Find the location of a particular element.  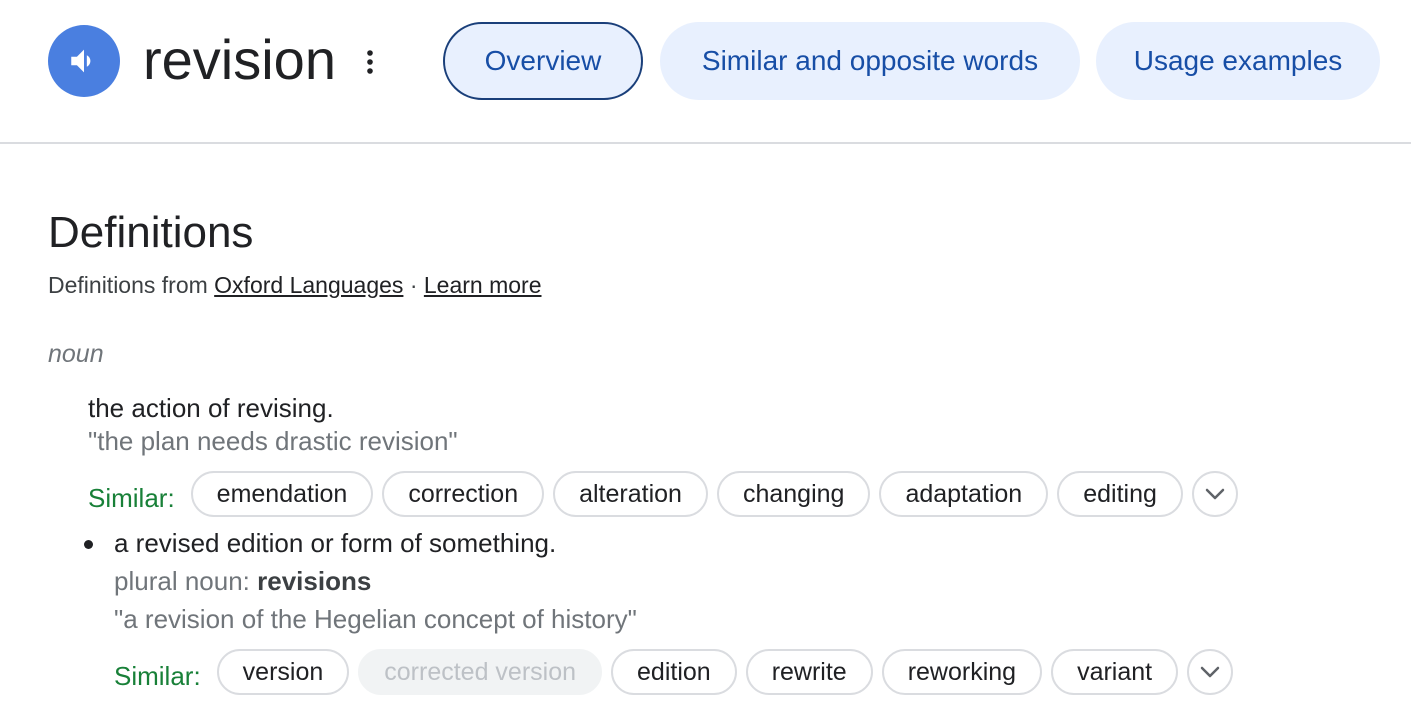

similar-chip-version: version is located at coordinates (283, 672).